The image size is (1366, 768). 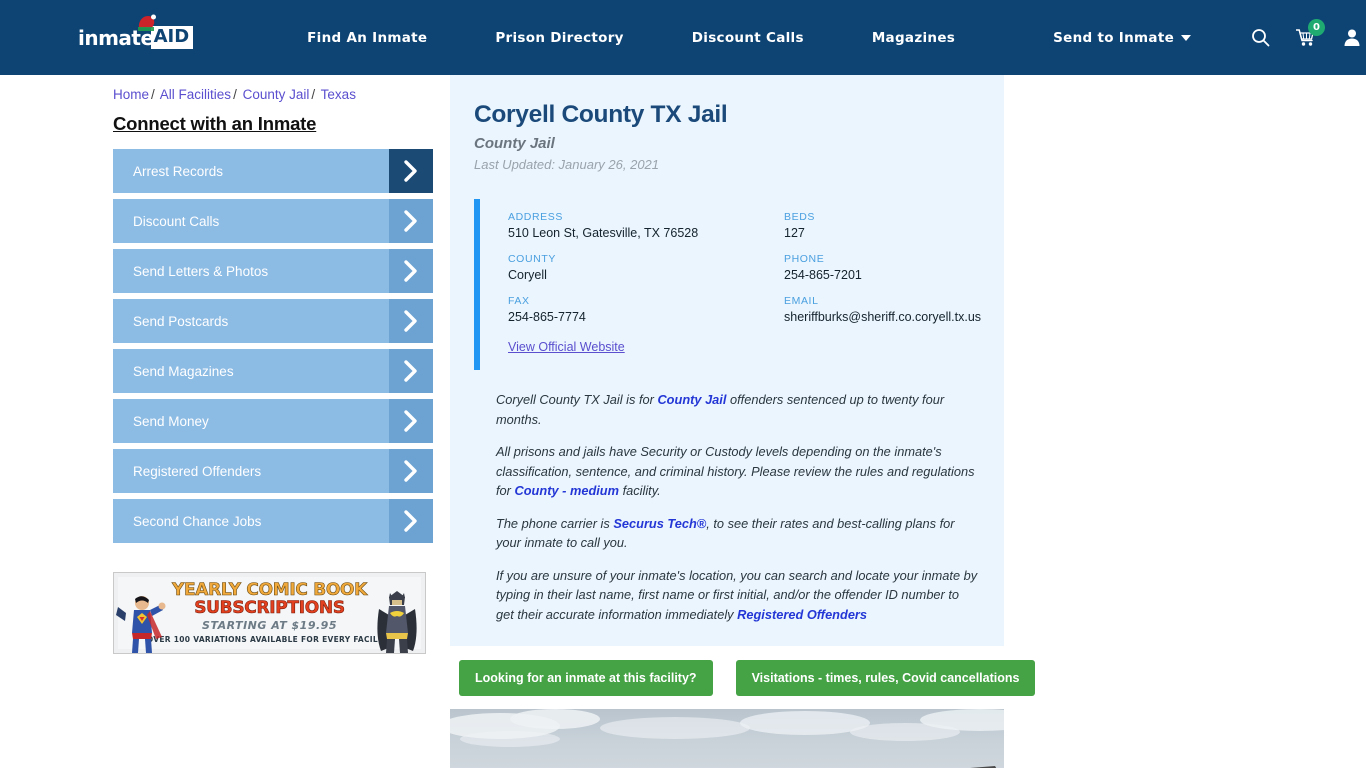 I want to click on detail-value: 127, so click(x=794, y=233).